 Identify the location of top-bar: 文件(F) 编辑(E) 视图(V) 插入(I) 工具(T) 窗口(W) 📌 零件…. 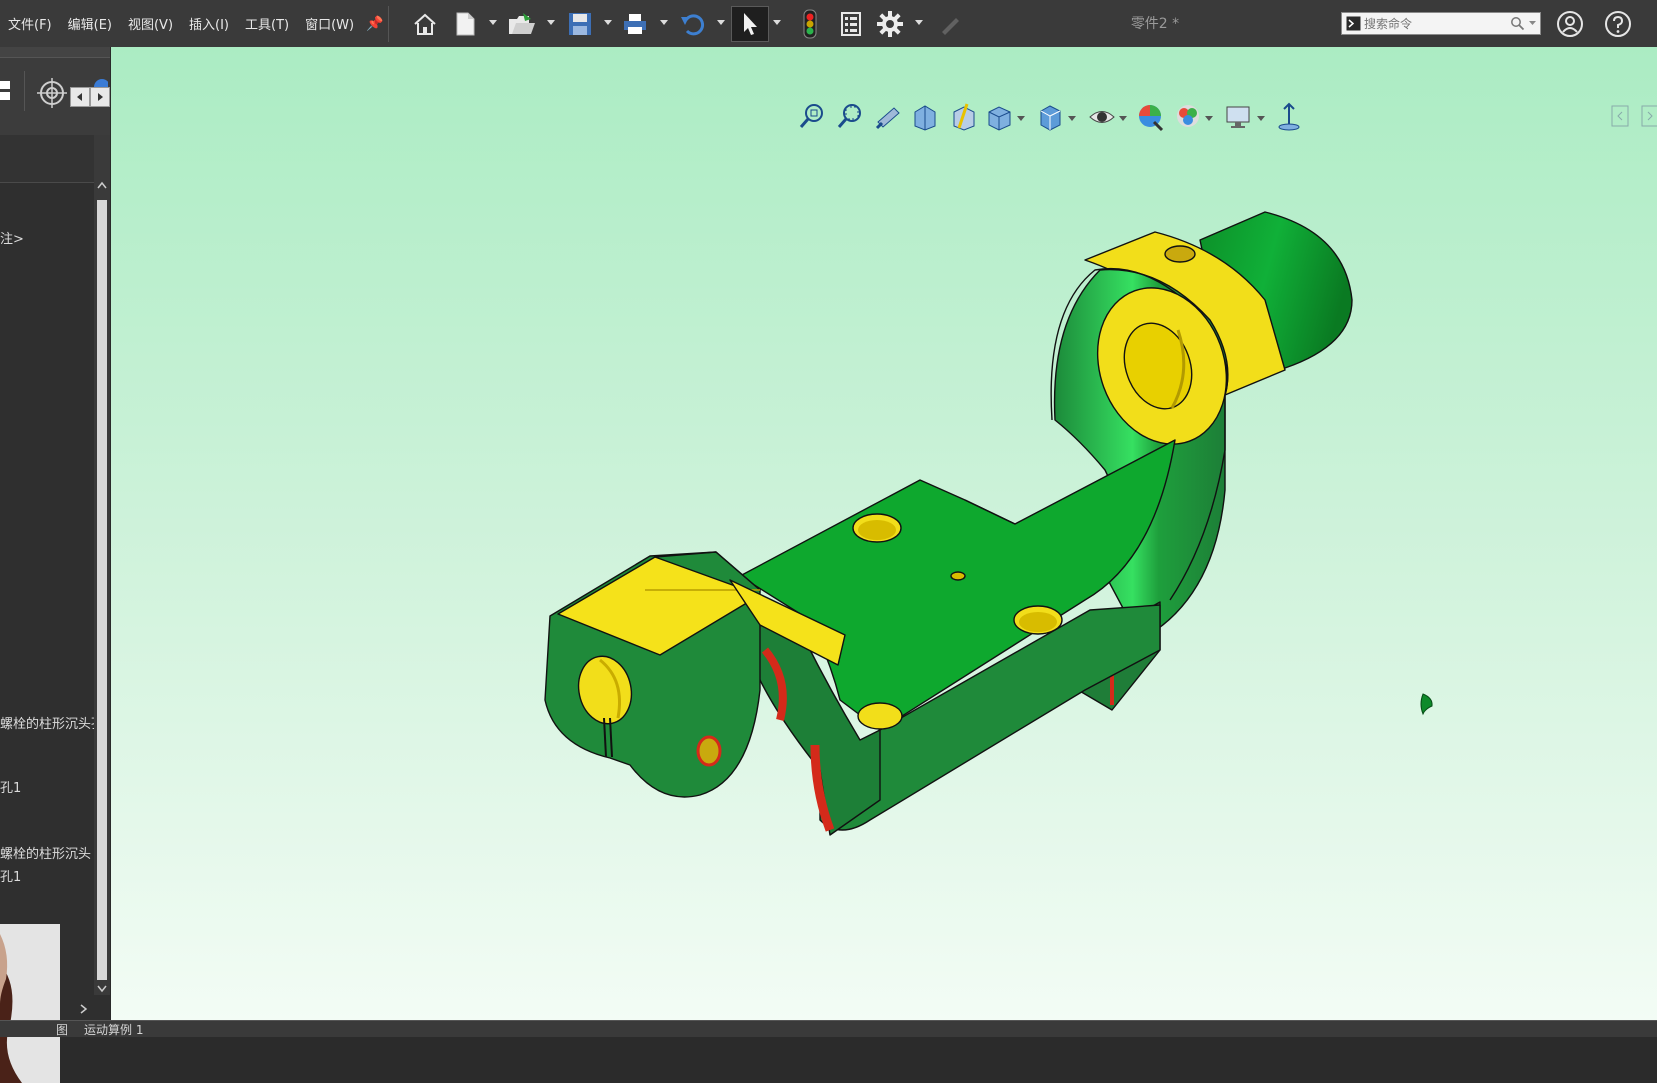
(828, 24).